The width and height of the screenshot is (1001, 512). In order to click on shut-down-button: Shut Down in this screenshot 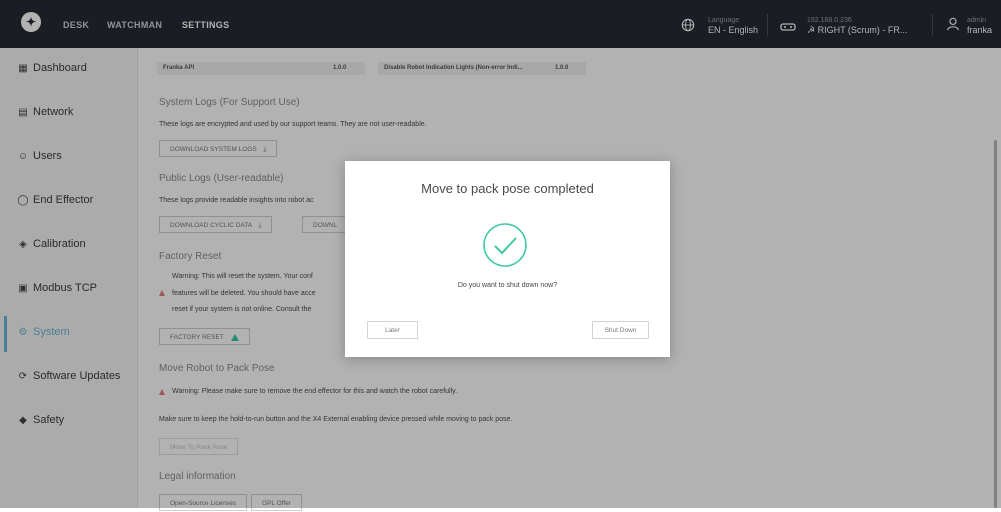, I will do `click(620, 330)`.